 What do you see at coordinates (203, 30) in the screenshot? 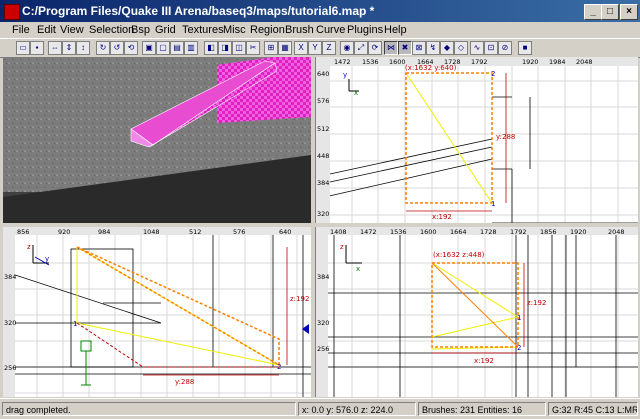
I see `menu-textures: Textures` at bounding box center [203, 30].